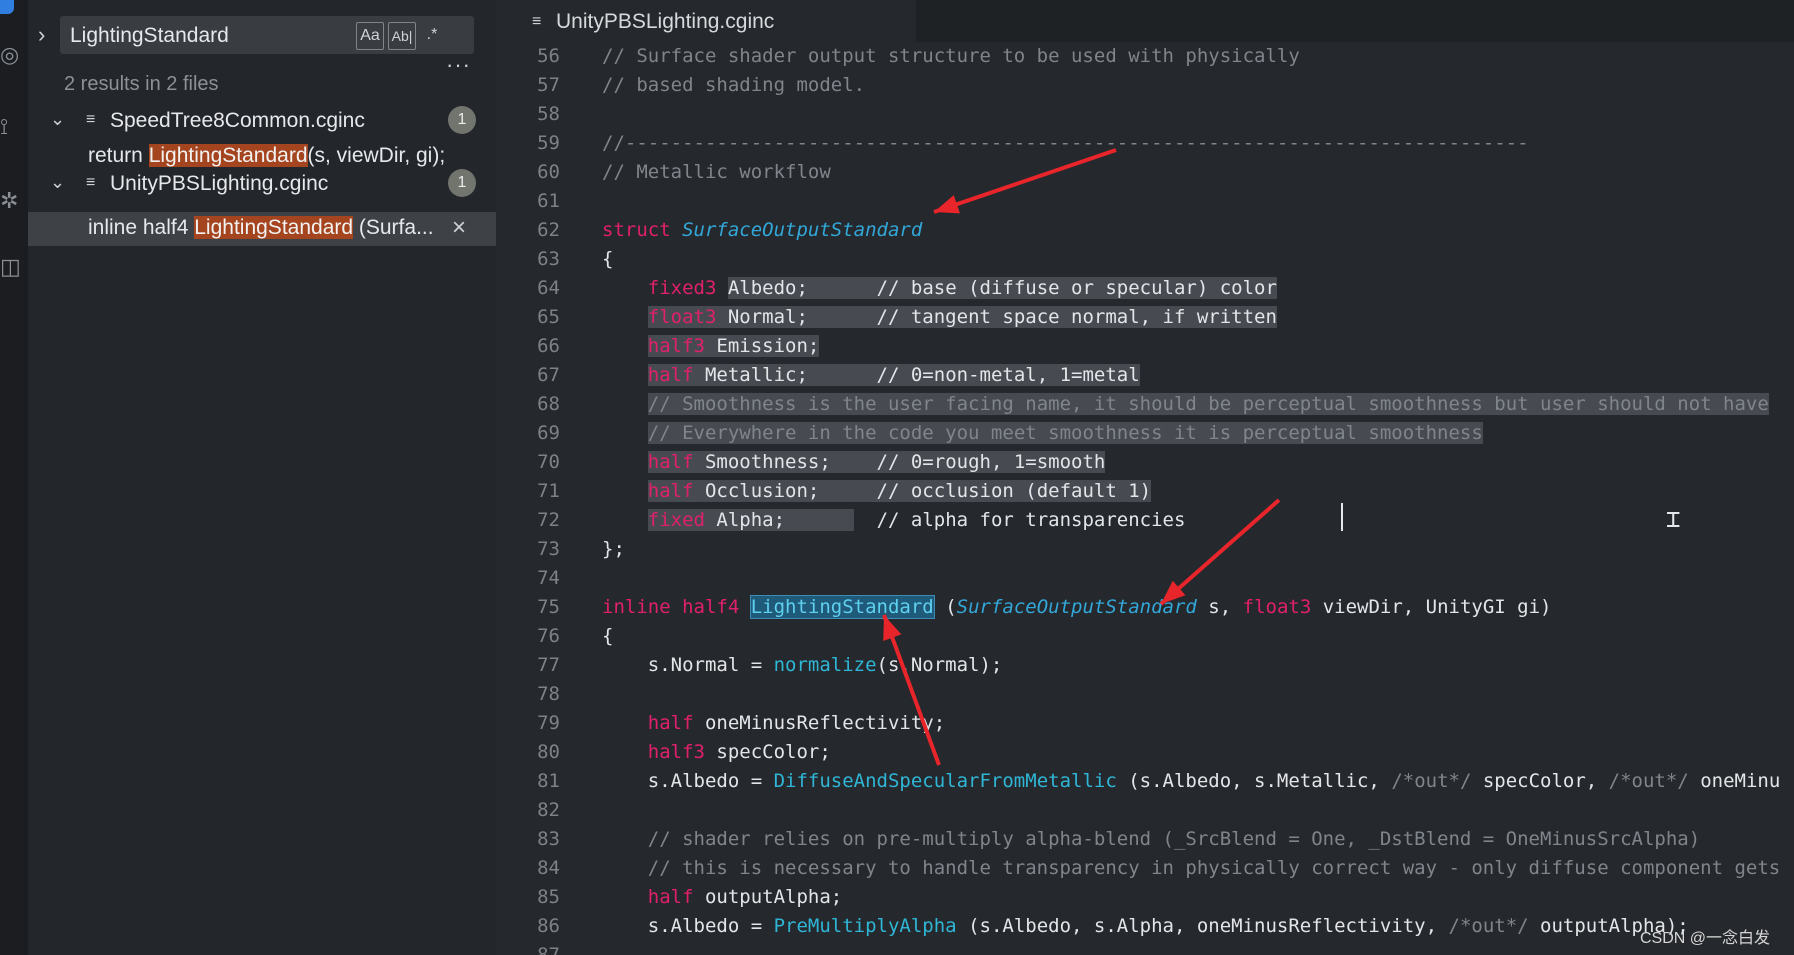 The image size is (1794, 955). Describe the element at coordinates (149, 35) in the screenshot. I see `search-query: LightingStandard` at that location.